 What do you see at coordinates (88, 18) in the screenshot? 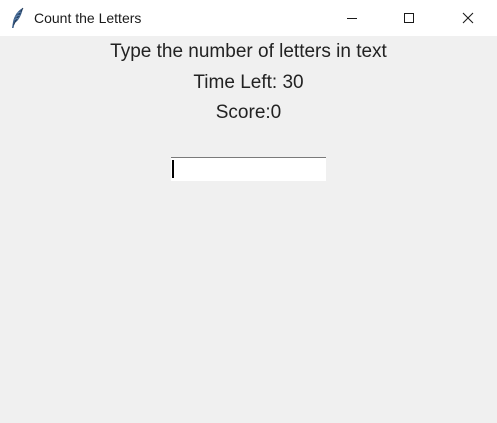
I see `window-title: Count the Letters` at bounding box center [88, 18].